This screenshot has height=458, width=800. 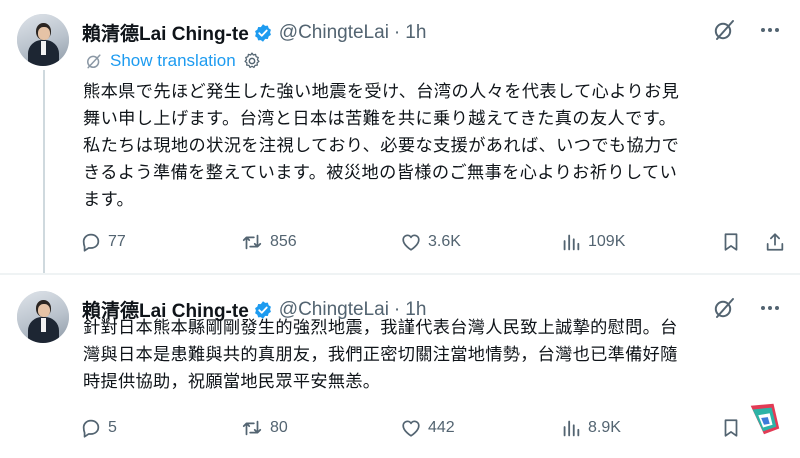 I want to click on reply-count: 5, so click(x=112, y=427).